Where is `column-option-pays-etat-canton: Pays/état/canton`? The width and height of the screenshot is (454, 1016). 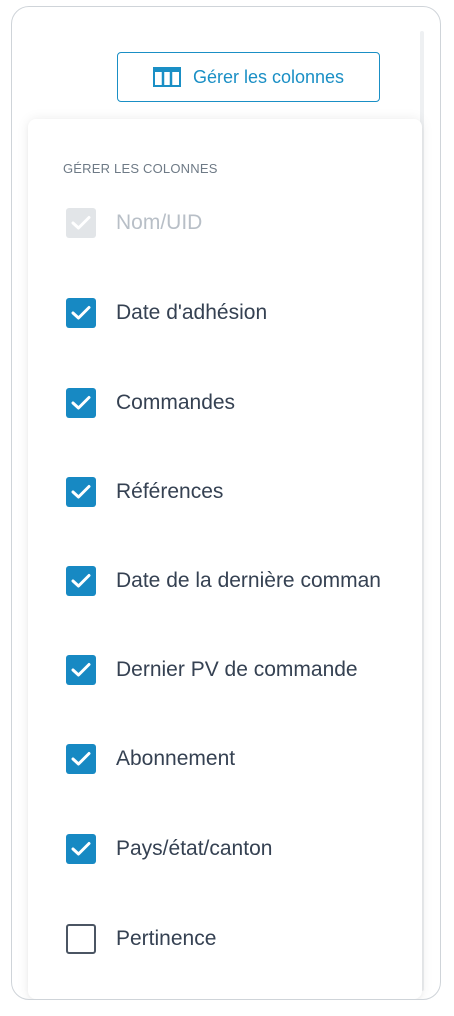 column-option-pays-etat-canton: Pays/état/canton is located at coordinates (169, 849).